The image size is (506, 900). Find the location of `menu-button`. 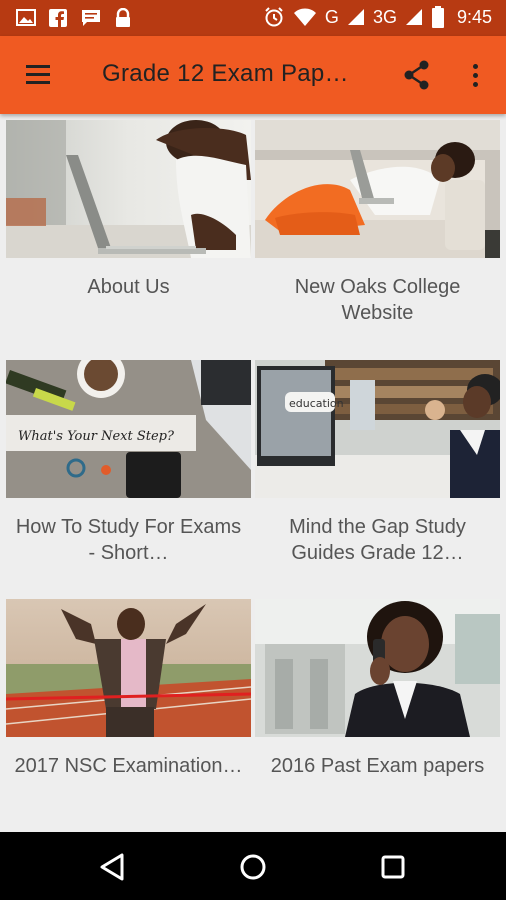

menu-button is located at coordinates (40, 75).